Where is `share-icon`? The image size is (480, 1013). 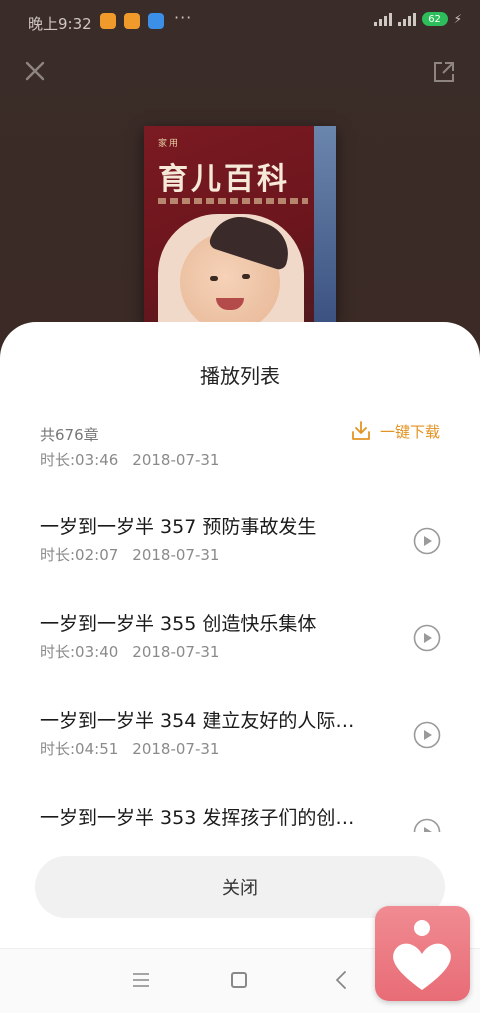
share-icon is located at coordinates (444, 72).